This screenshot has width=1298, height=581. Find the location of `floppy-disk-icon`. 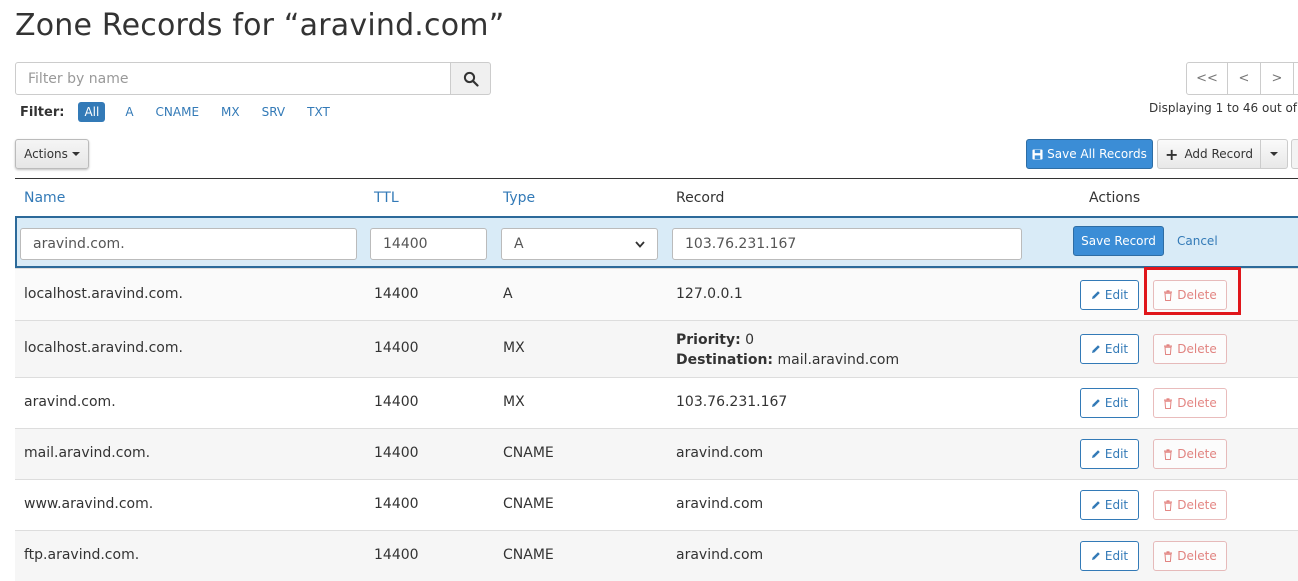

floppy-disk-icon is located at coordinates (1037, 154).